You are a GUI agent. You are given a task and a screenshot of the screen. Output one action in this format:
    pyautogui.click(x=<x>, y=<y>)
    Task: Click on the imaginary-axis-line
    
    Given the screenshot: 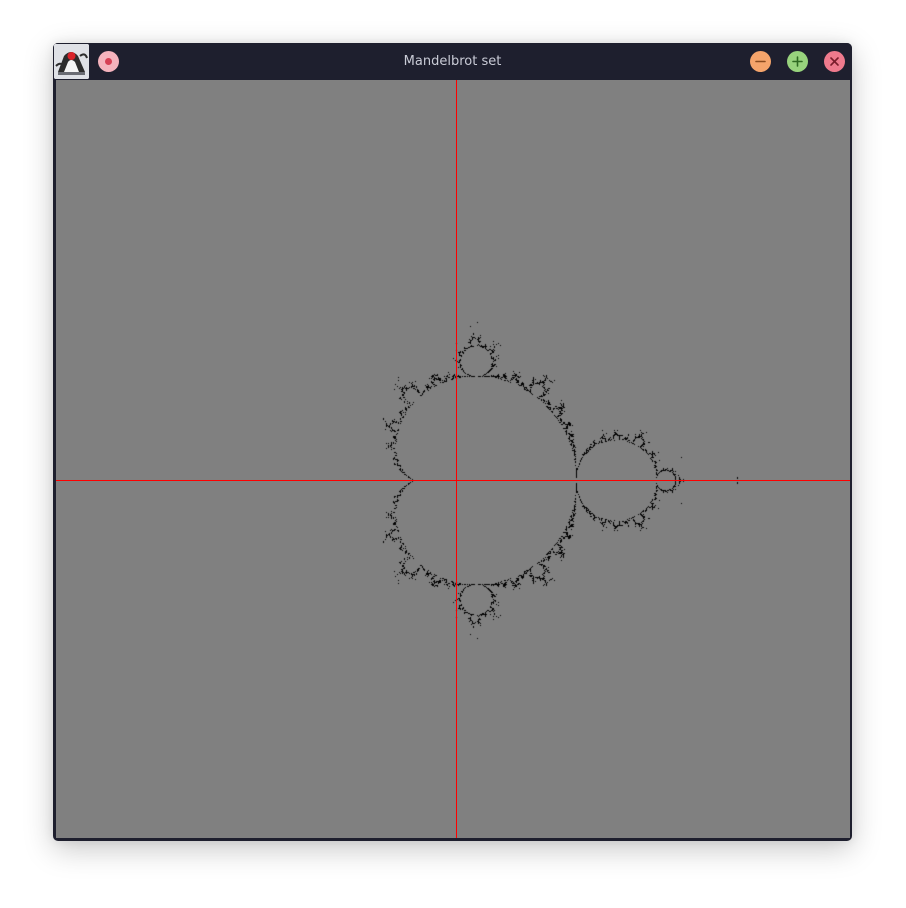 What is the action you would take?
    pyautogui.click(x=456, y=459)
    